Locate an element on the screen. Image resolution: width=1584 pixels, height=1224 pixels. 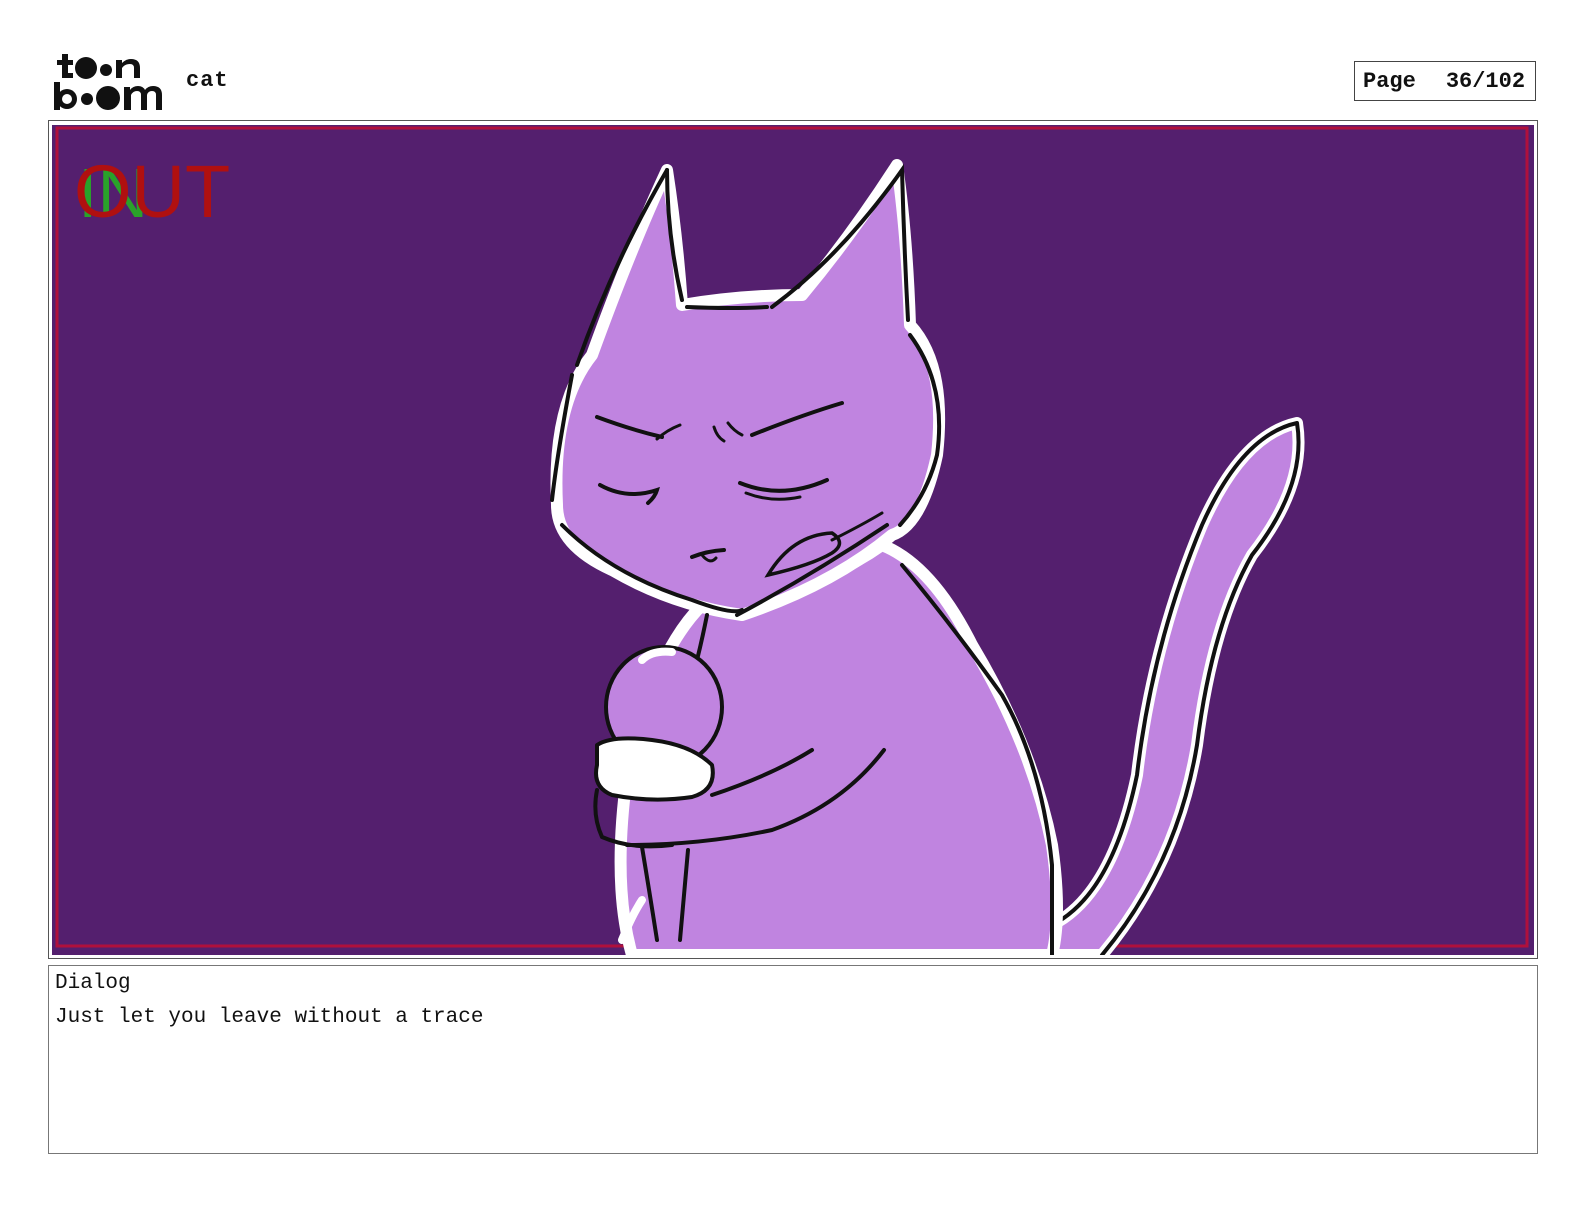
page-label: Page is located at coordinates (1389, 81).